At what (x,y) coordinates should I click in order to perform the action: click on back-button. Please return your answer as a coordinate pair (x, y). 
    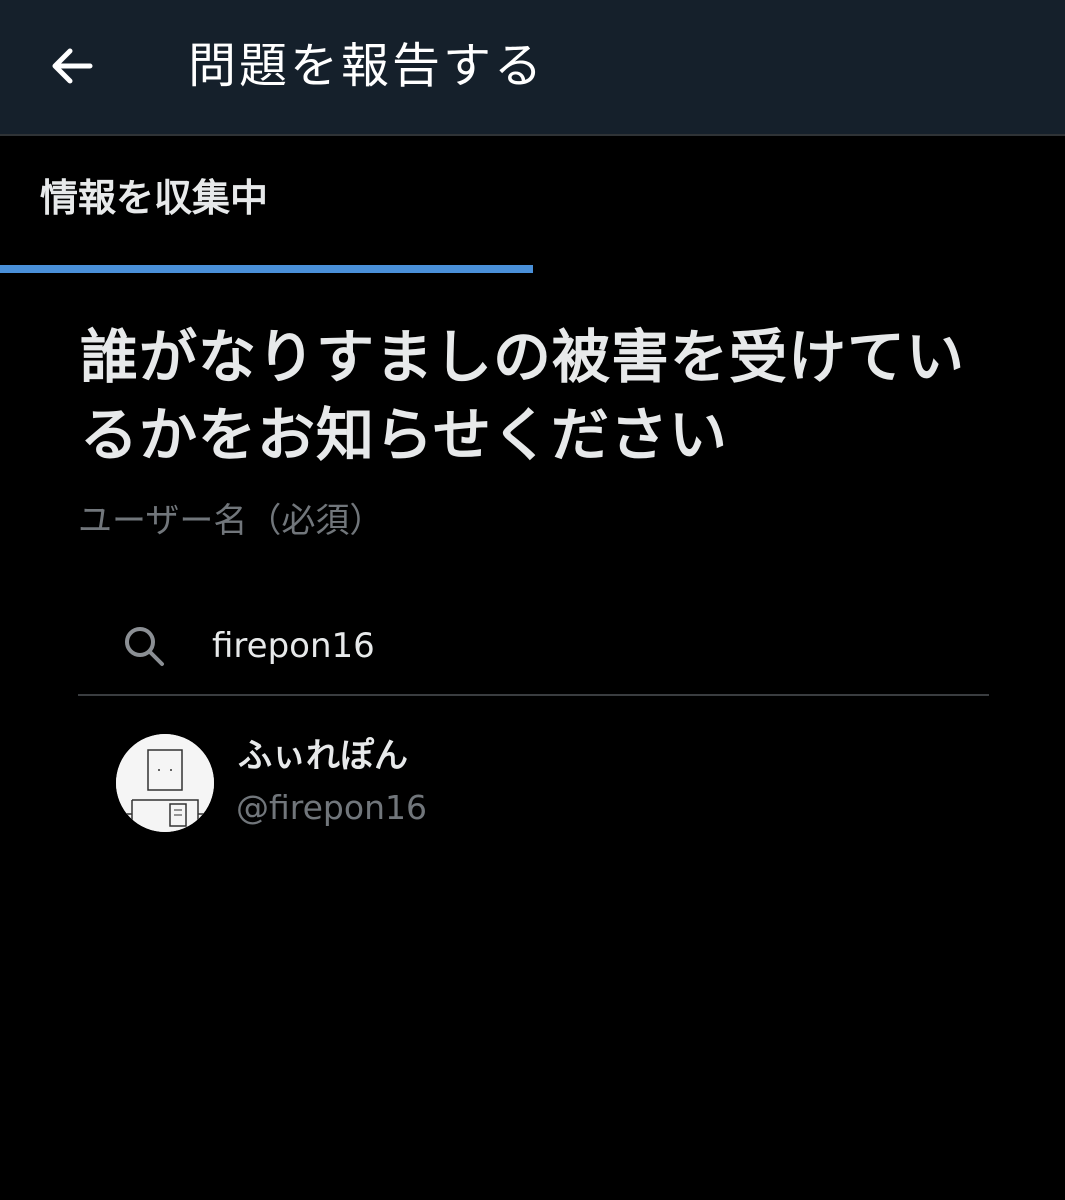
    Looking at the image, I should click on (72, 66).